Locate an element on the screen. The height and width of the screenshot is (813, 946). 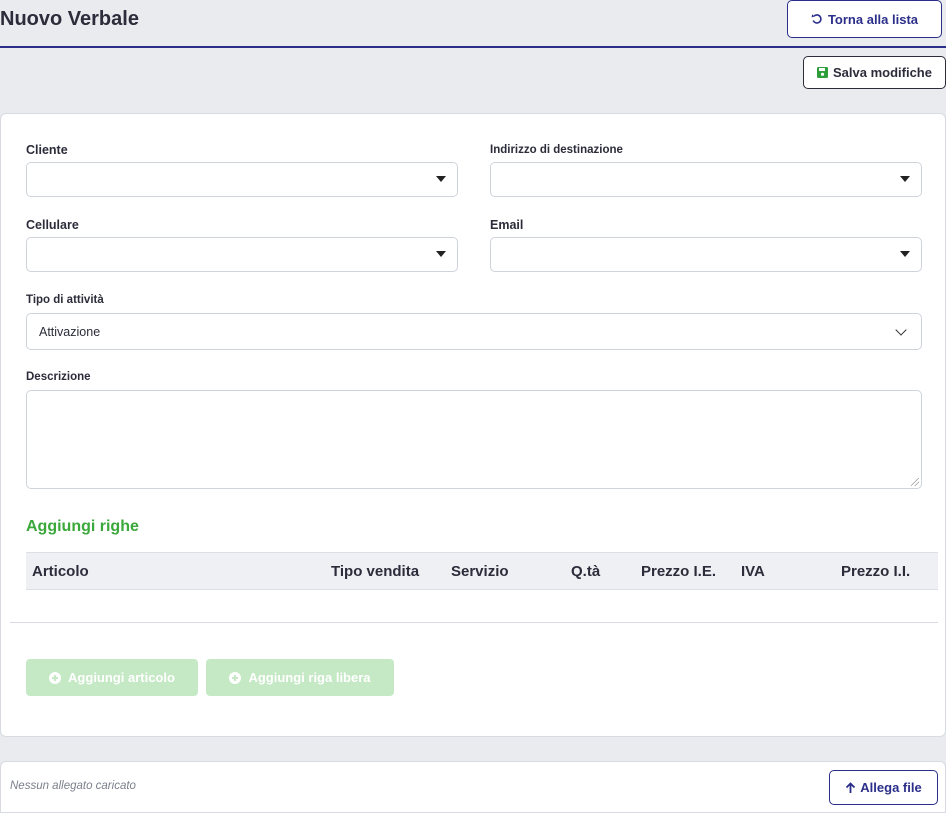
indirizzo-label: Indirizzo di destinazione is located at coordinates (556, 150).